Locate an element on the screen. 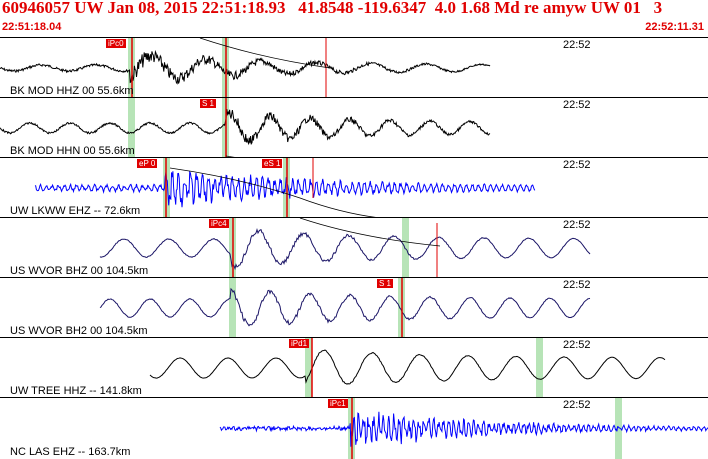 The height and width of the screenshot is (459, 708). station-label: UW TREE HHZ -- 141.8km is located at coordinates (76, 391).